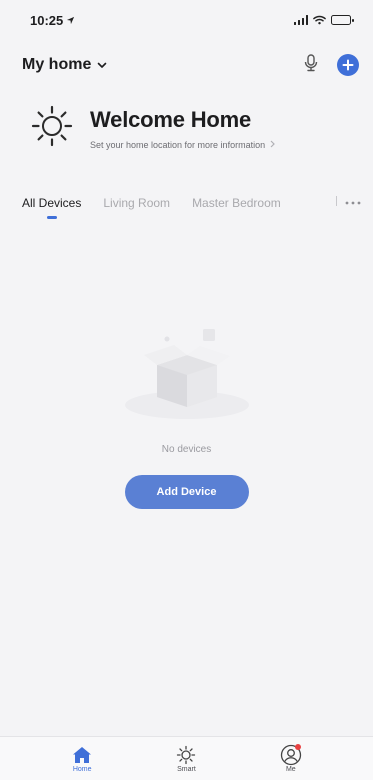 Image resolution: width=373 pixels, height=780 pixels. What do you see at coordinates (186, 65) in the screenshot?
I see `header: My home` at bounding box center [186, 65].